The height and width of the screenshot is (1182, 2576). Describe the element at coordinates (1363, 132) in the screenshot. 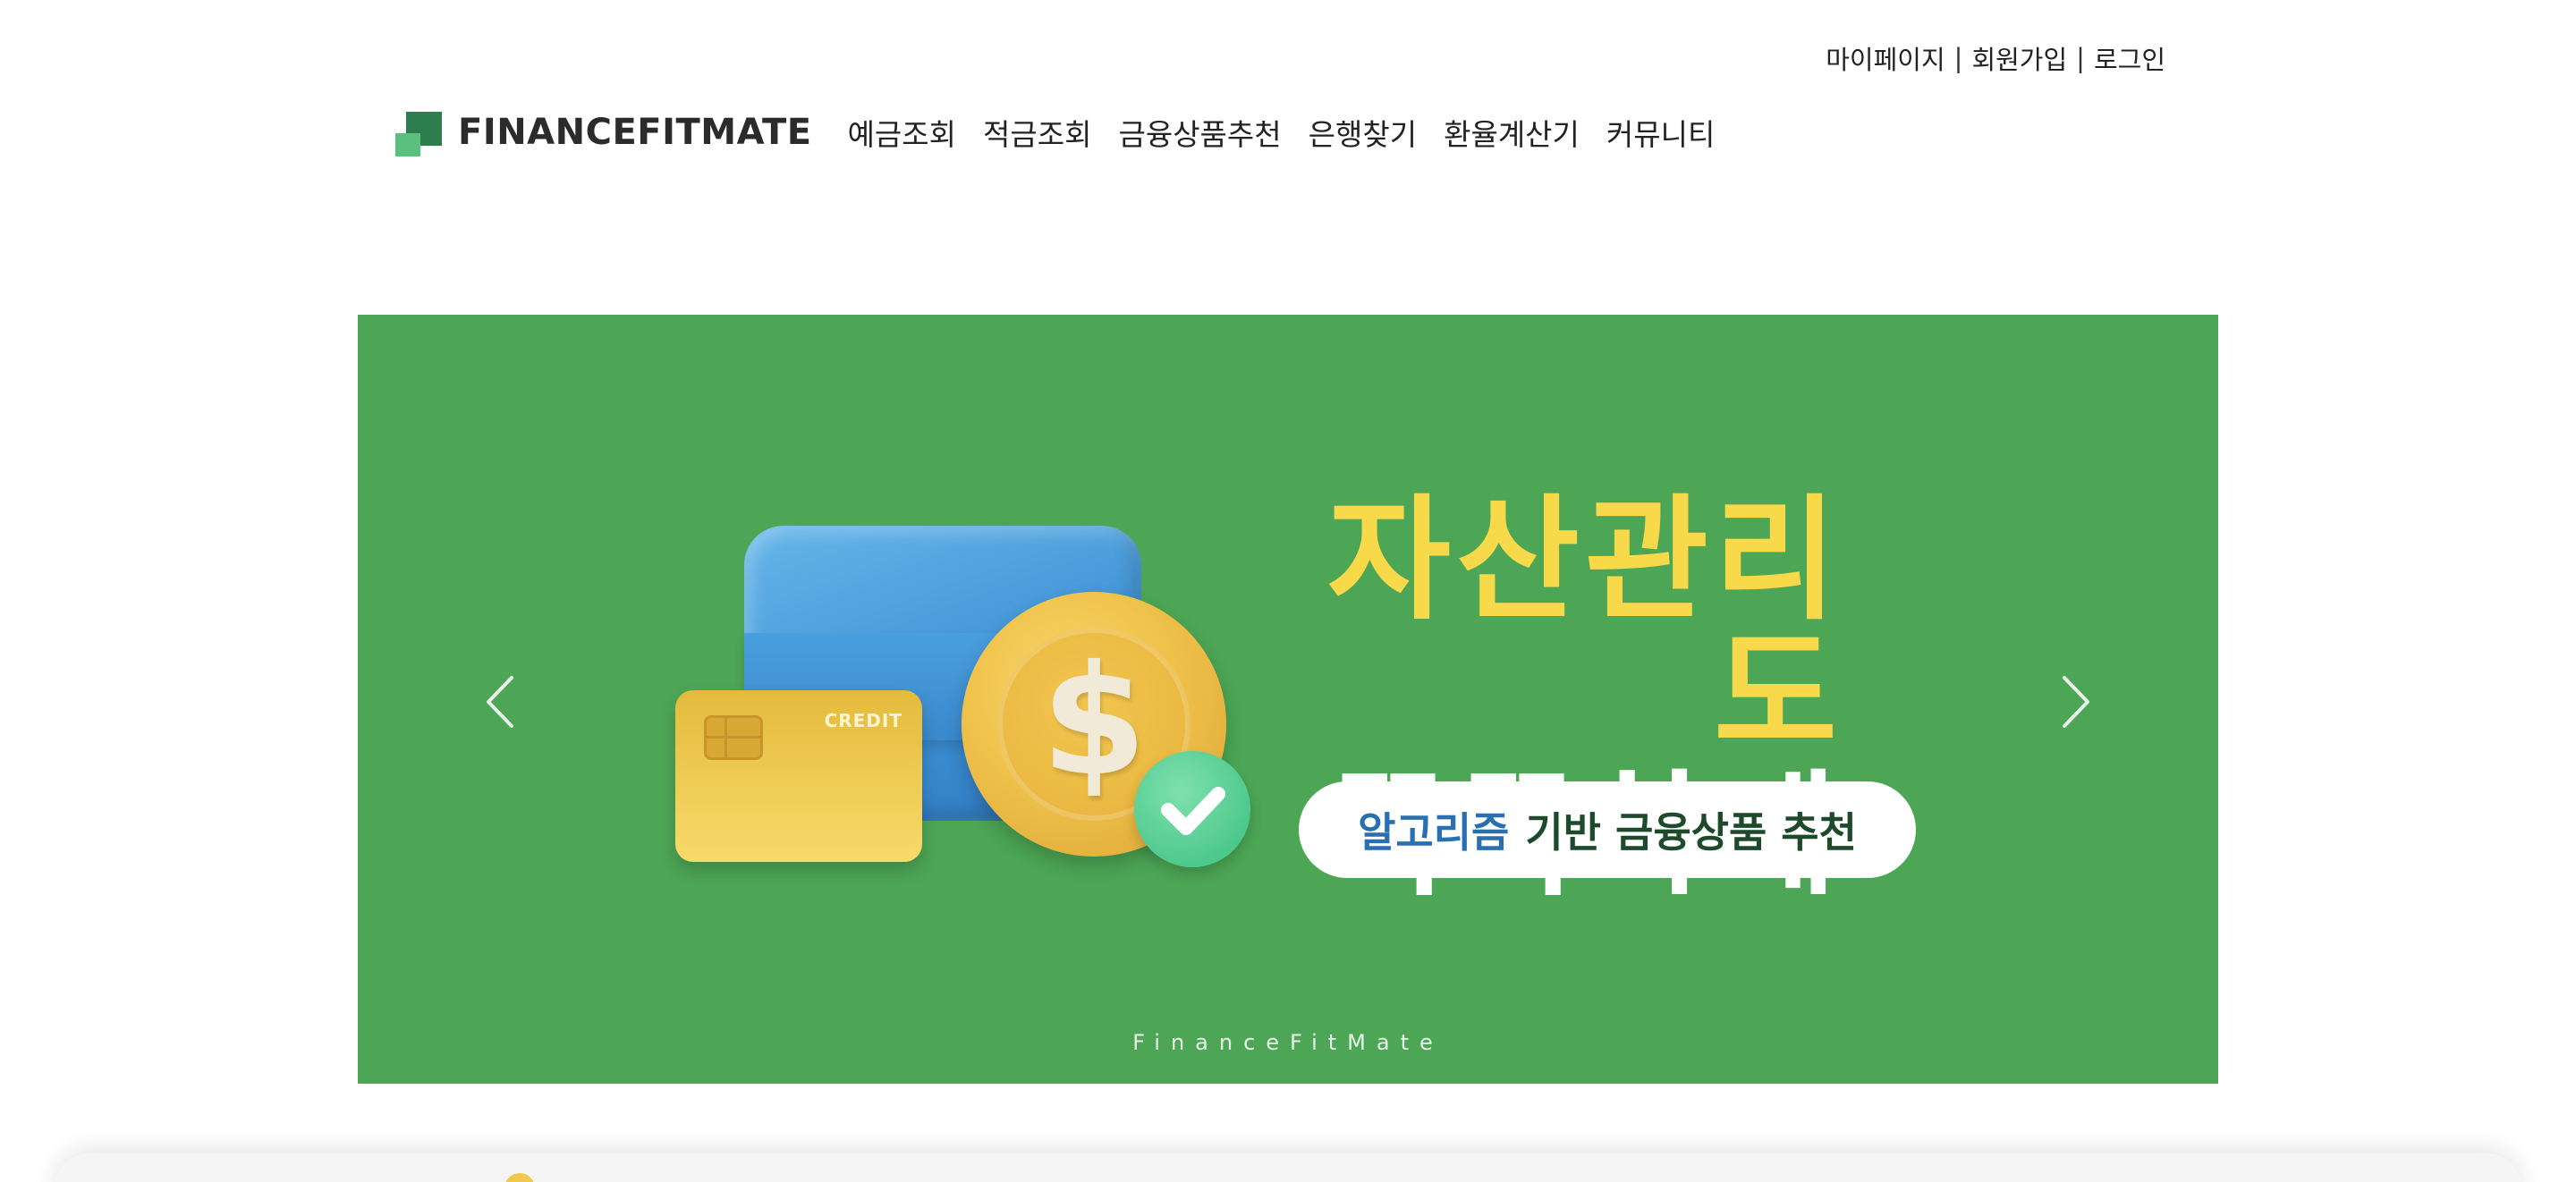

I see `nav-bank-finder: 은행찾기` at that location.